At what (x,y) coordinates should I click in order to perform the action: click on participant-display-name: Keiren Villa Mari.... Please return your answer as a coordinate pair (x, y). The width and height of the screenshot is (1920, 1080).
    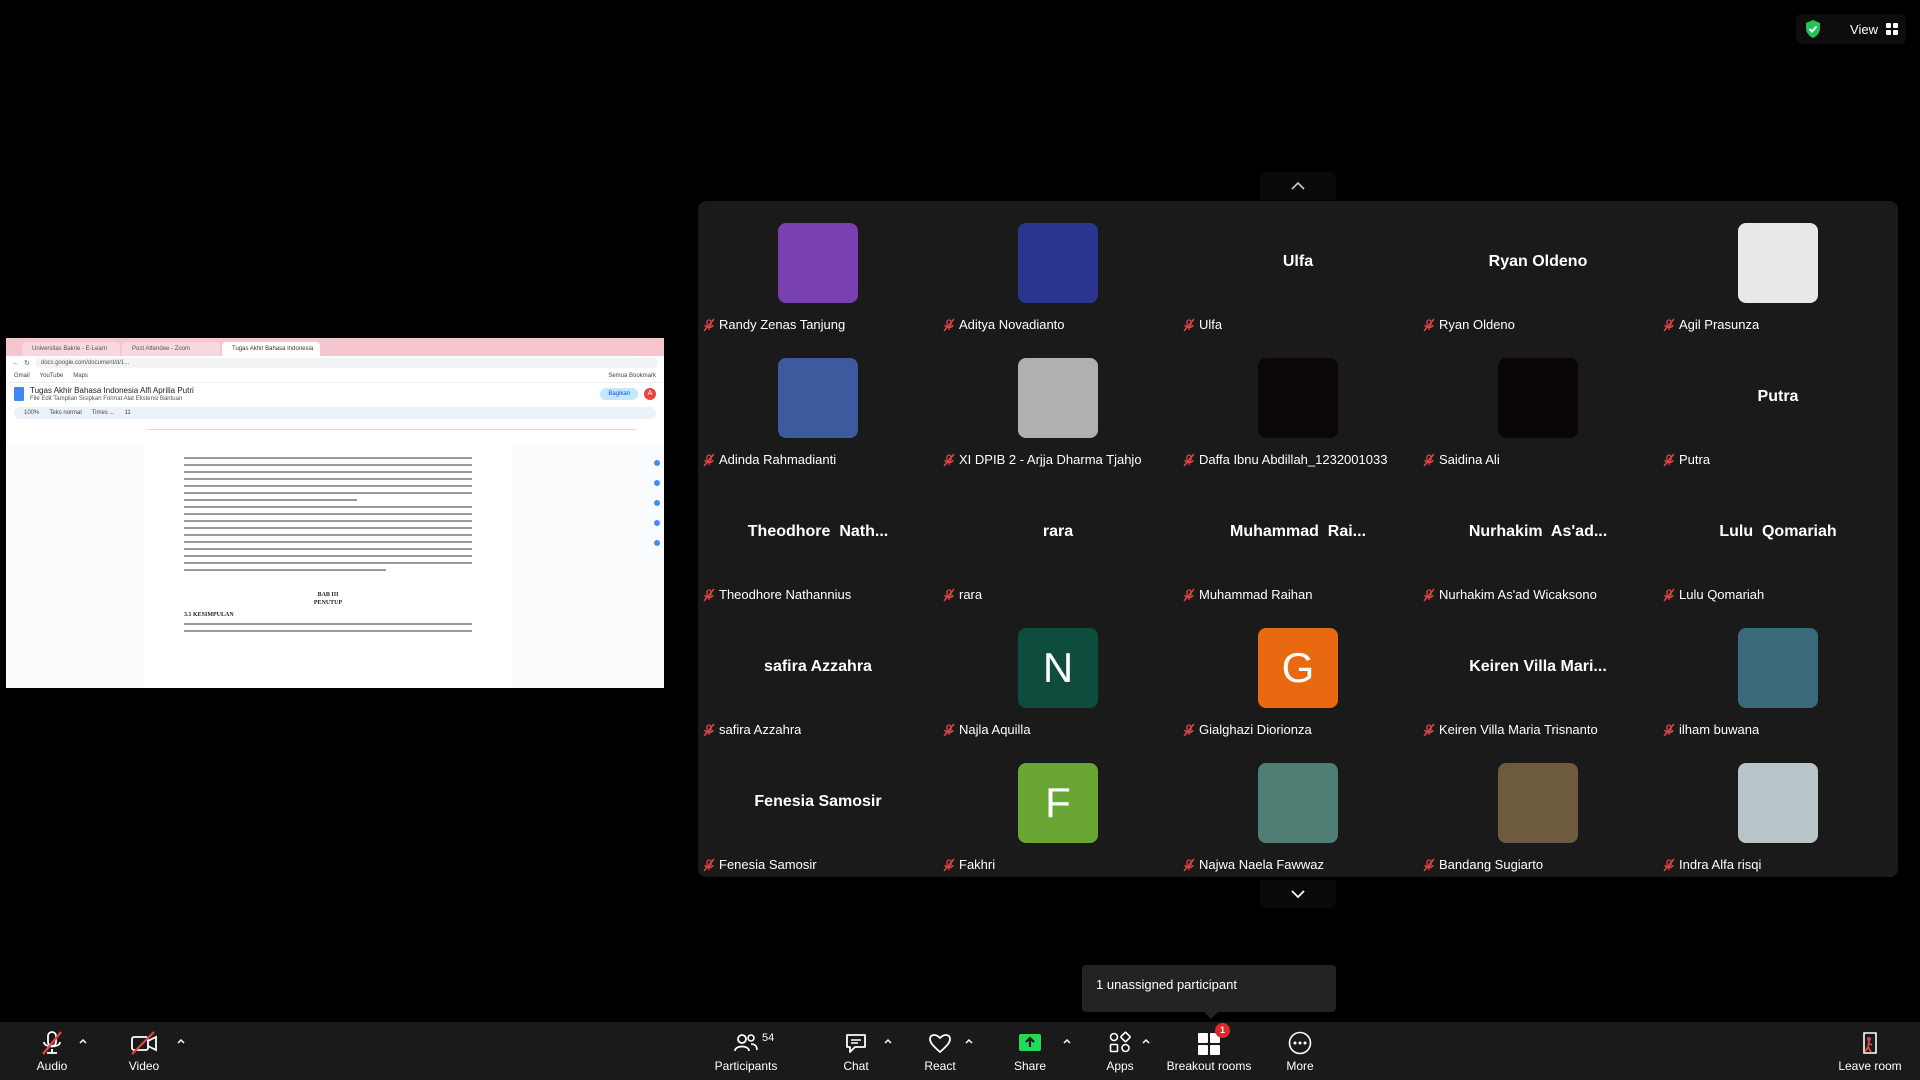
    Looking at the image, I should click on (1538, 666).